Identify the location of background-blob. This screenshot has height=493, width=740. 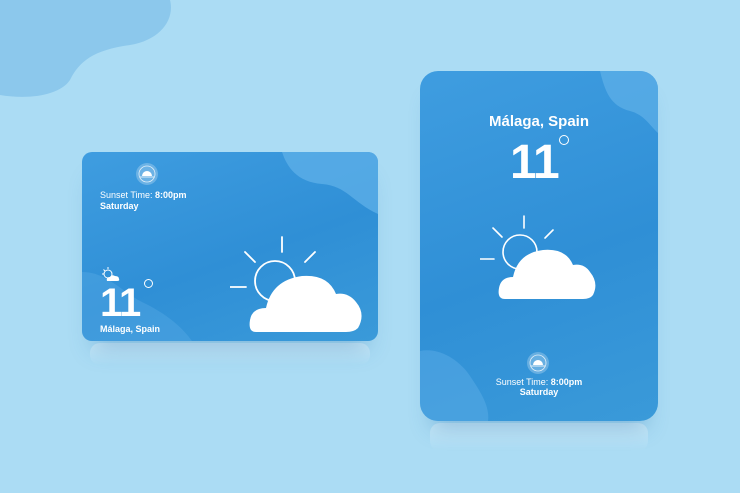
(85, 48).